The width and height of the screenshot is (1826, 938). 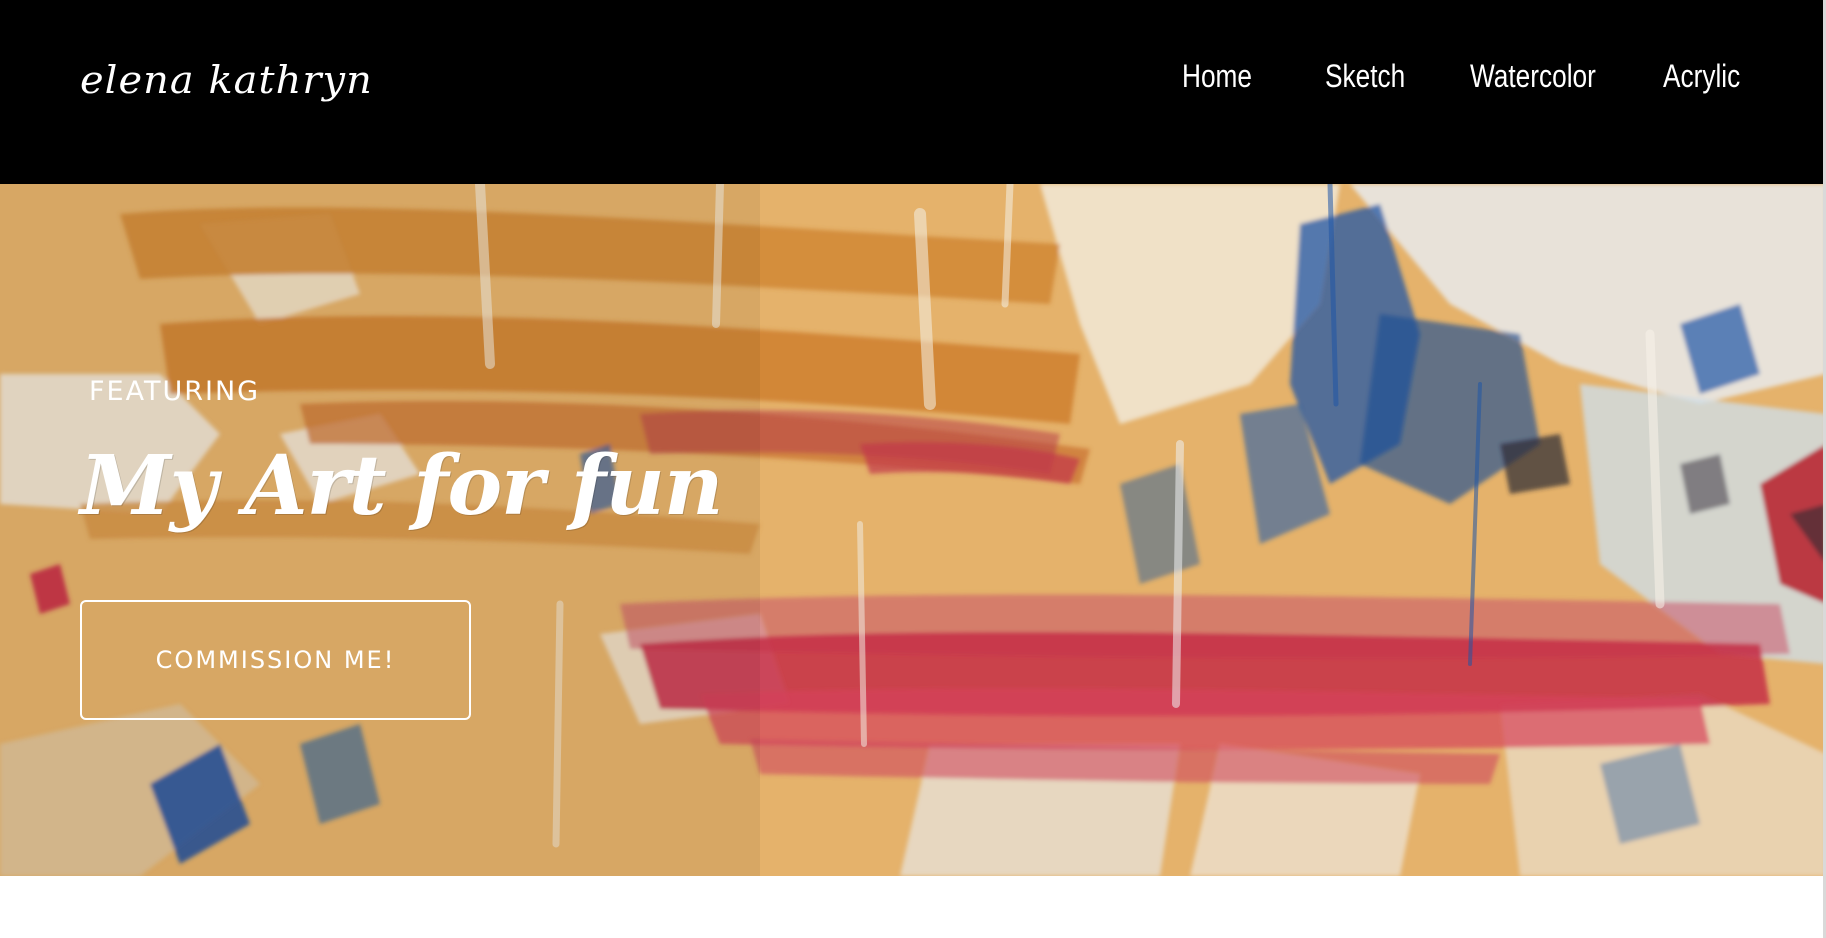 I want to click on site-logo: elena kathryn, so click(x=226, y=80).